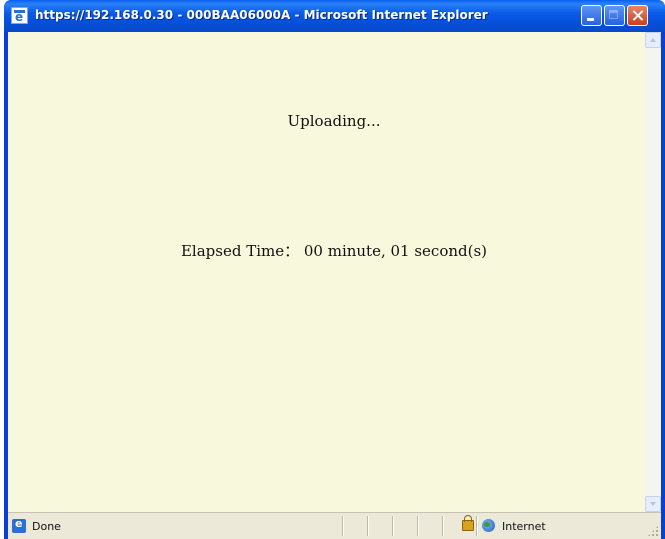 This screenshot has width=665, height=539. I want to click on resize-grip, so click(653, 531).